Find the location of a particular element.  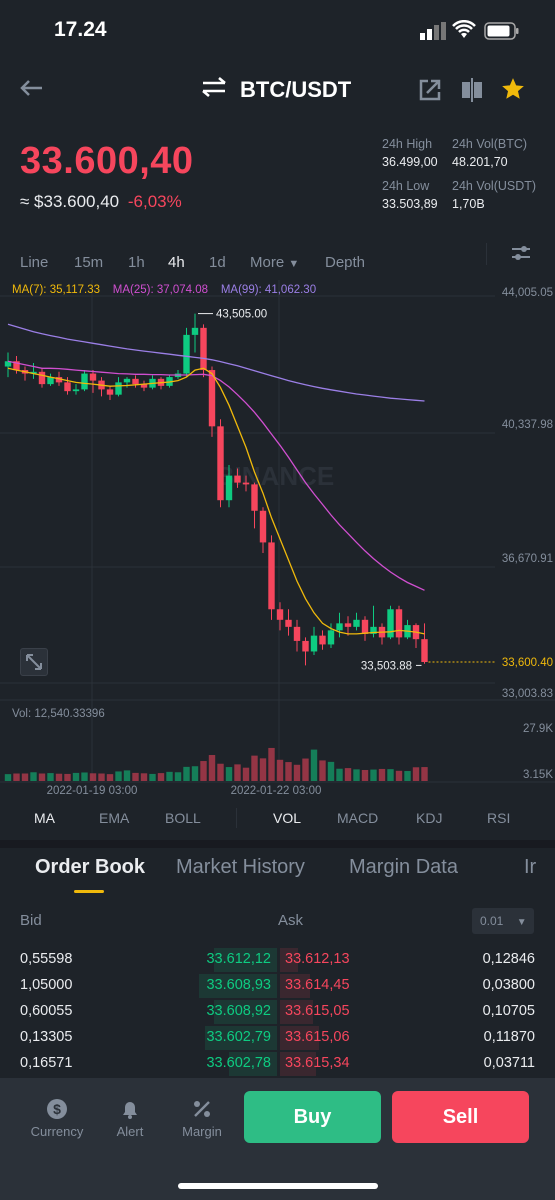

tf-4h: 4h is located at coordinates (176, 262).